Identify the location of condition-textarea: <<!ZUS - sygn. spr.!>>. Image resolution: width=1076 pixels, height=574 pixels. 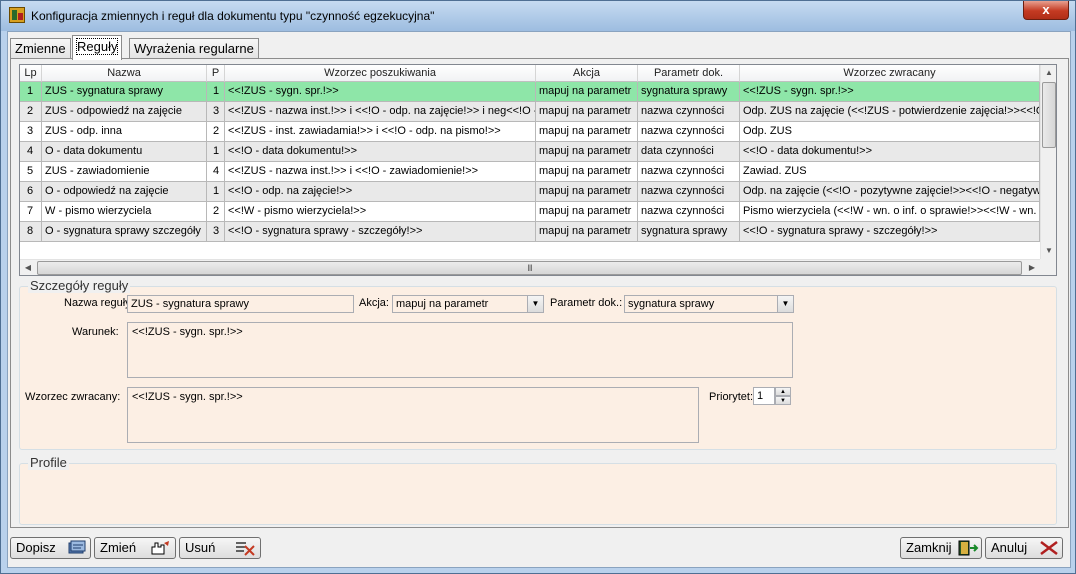
(460, 350).